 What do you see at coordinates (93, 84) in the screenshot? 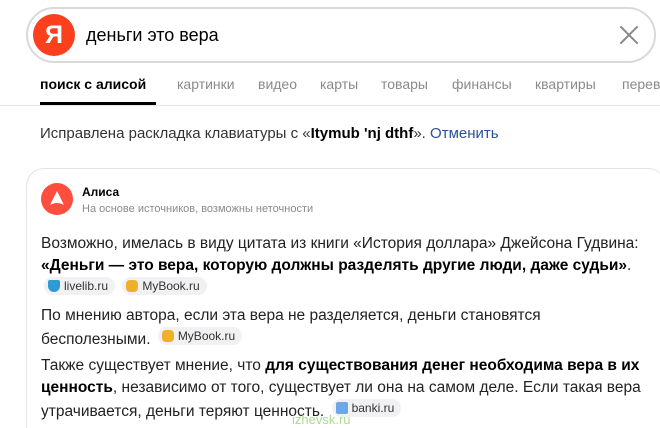
I see `tab-alisa: поиск с алисой` at bounding box center [93, 84].